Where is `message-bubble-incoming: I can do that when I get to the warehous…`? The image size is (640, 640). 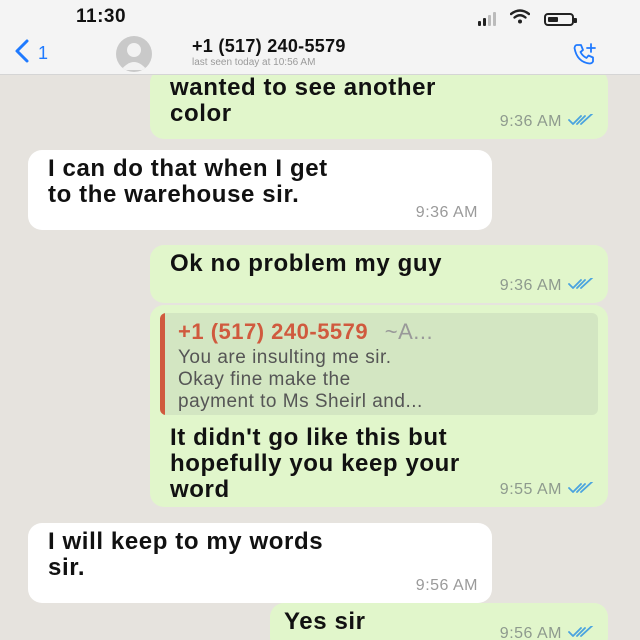 message-bubble-incoming: I can do that when I get to the warehous… is located at coordinates (260, 190).